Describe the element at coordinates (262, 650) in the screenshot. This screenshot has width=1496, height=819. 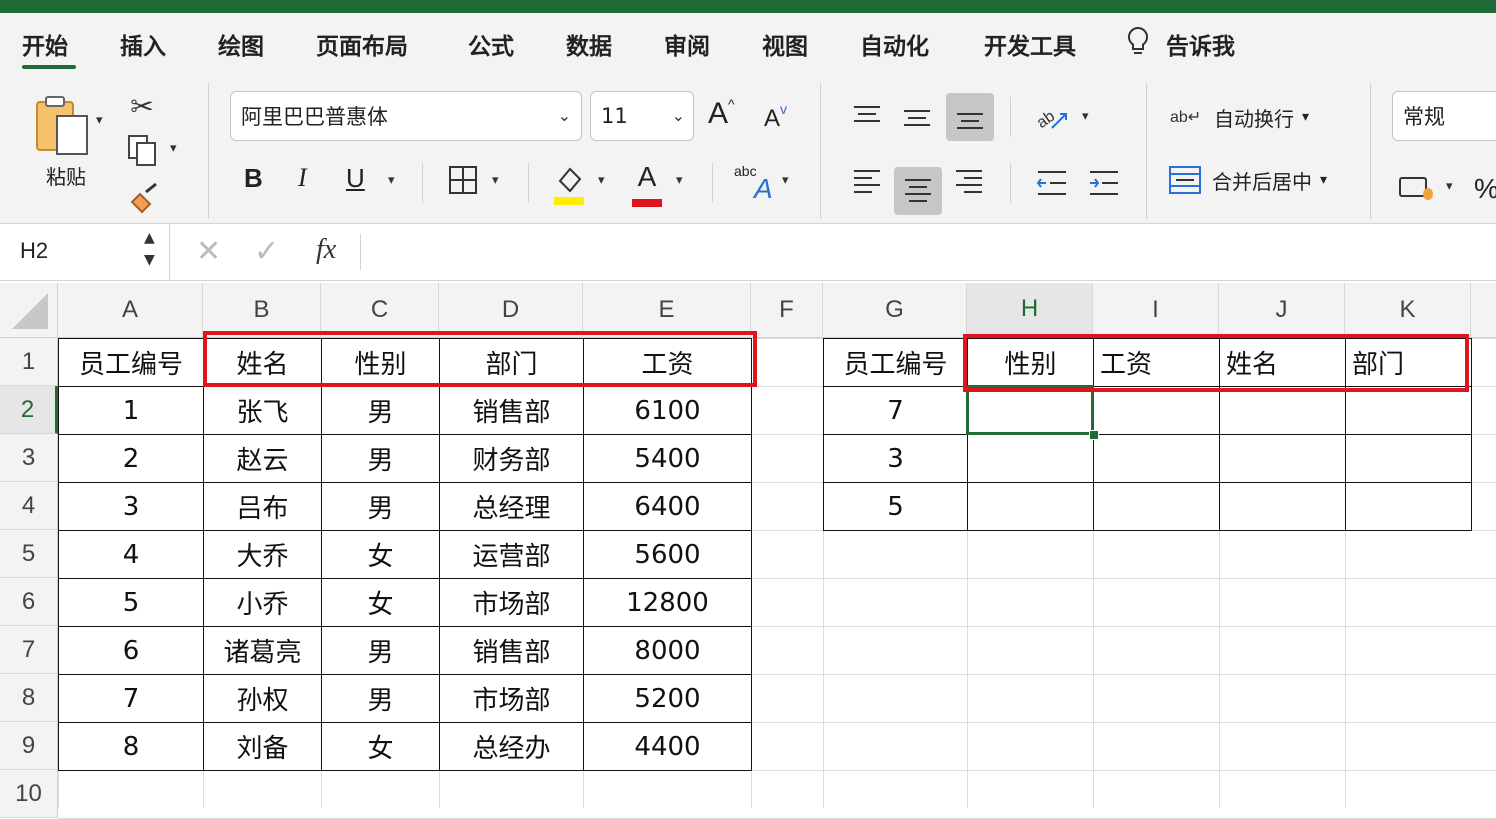
I see `table1-cell: 诸葛亮` at that location.